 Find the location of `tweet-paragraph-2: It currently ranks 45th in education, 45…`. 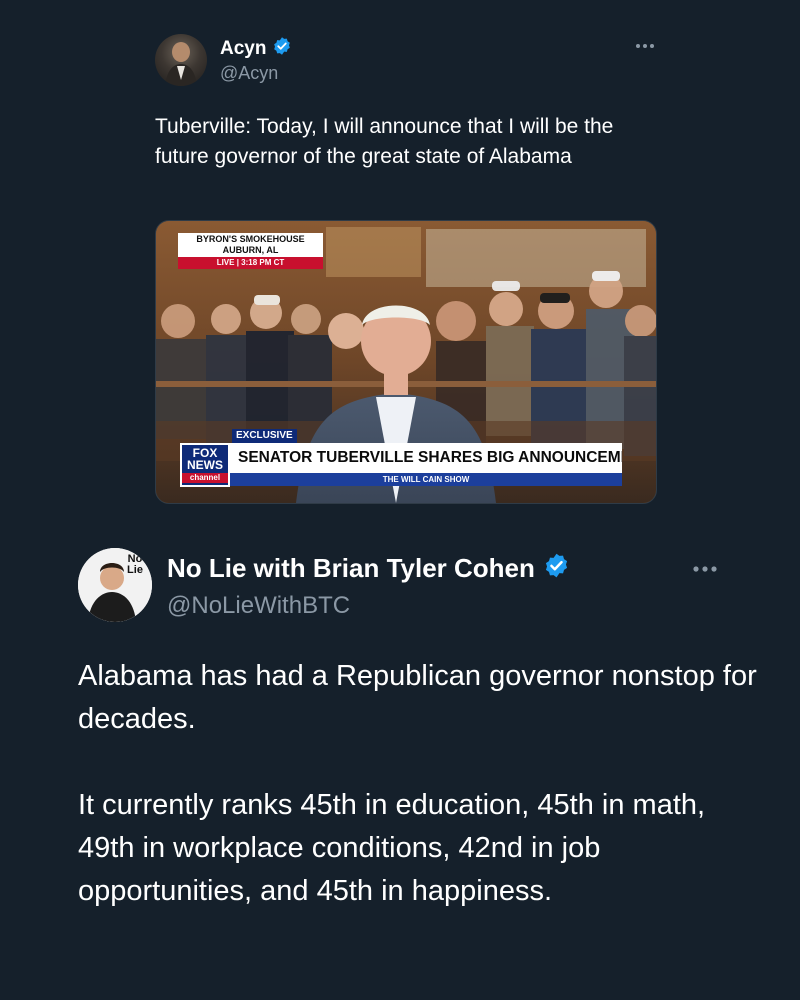

tweet-paragraph-2: It currently ranks 45th in education, 45… is located at coordinates (392, 848).